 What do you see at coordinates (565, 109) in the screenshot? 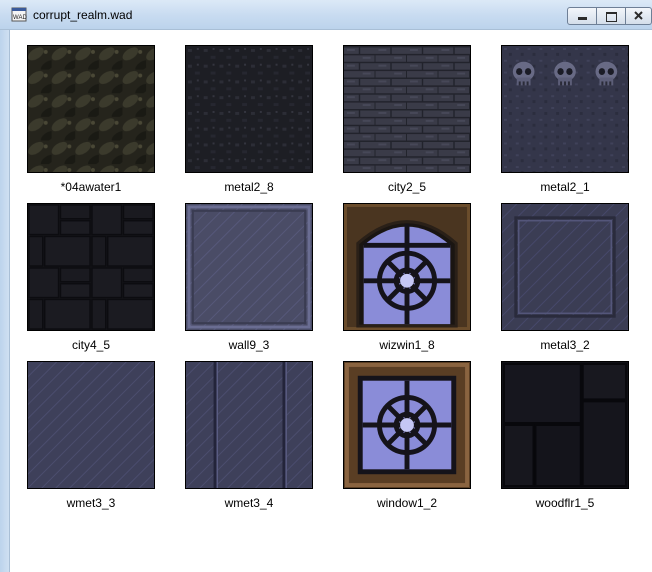
I see `skull-metal-texture-thumbnail` at bounding box center [565, 109].